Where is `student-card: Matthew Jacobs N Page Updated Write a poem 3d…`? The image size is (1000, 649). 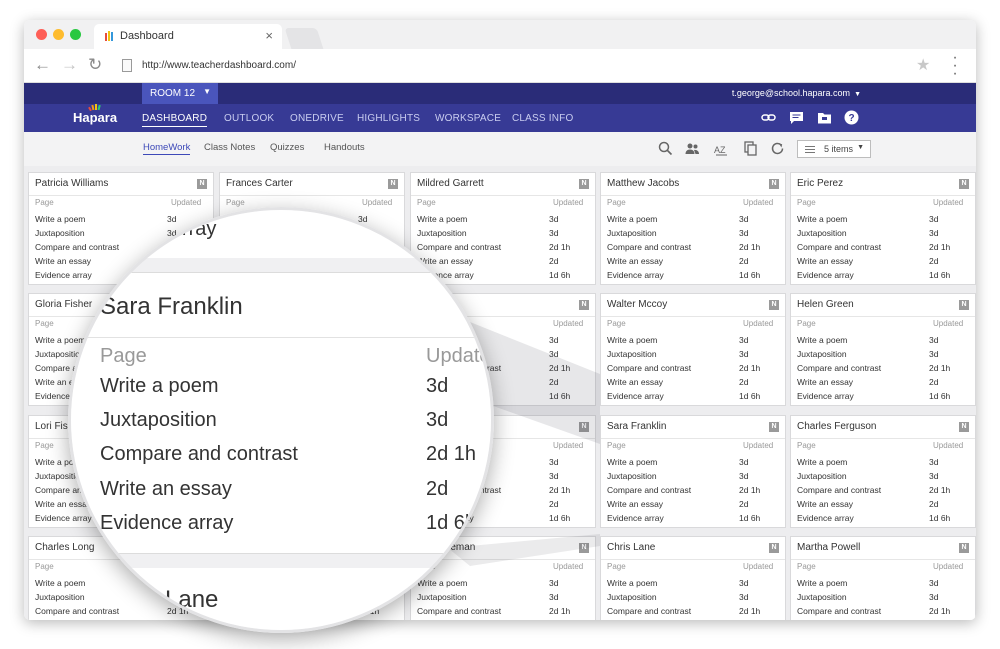 student-card: Matthew Jacobs N Page Updated Write a poem 3d… is located at coordinates (693, 228).